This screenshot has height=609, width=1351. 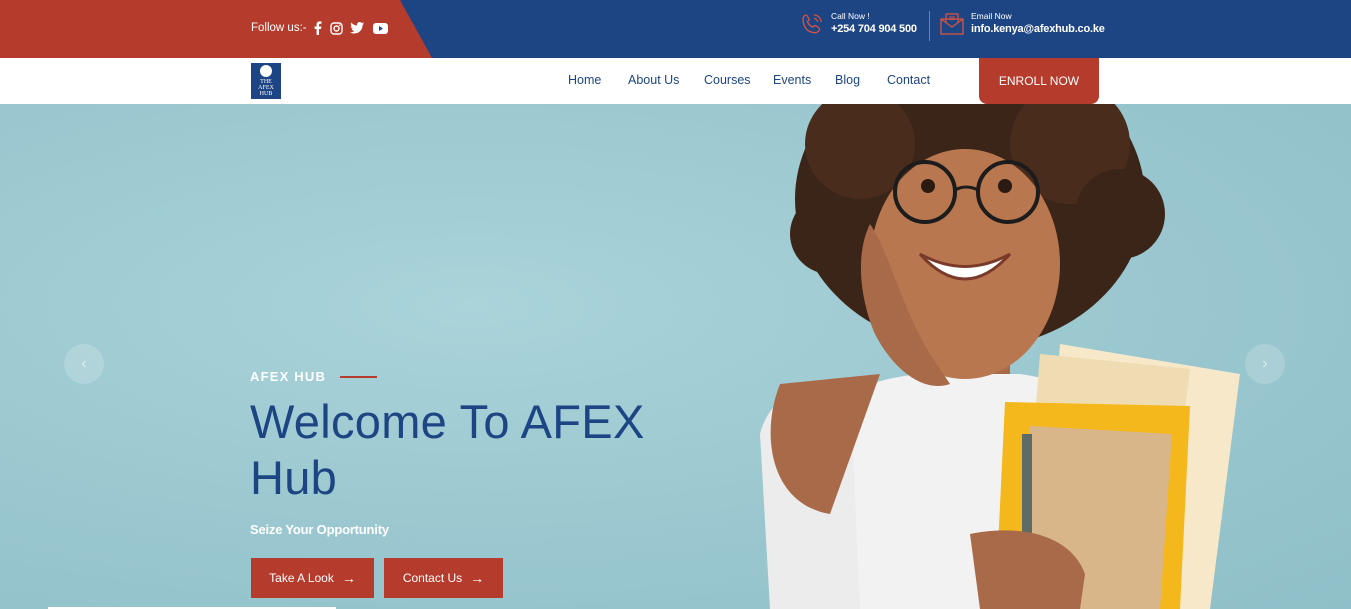 I want to click on take-a-look-label: Take A Look, so click(x=301, y=578).